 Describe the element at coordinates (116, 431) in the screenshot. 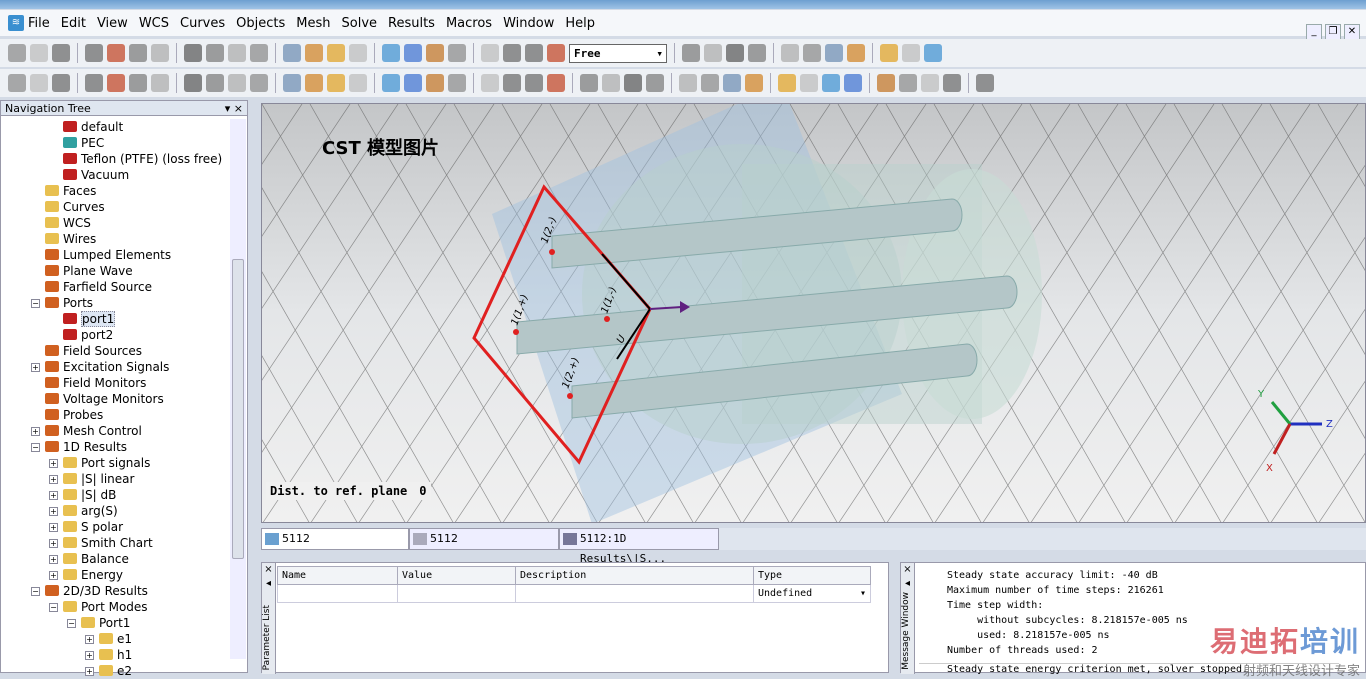

I see `tree-item: + Mesh Control` at that location.